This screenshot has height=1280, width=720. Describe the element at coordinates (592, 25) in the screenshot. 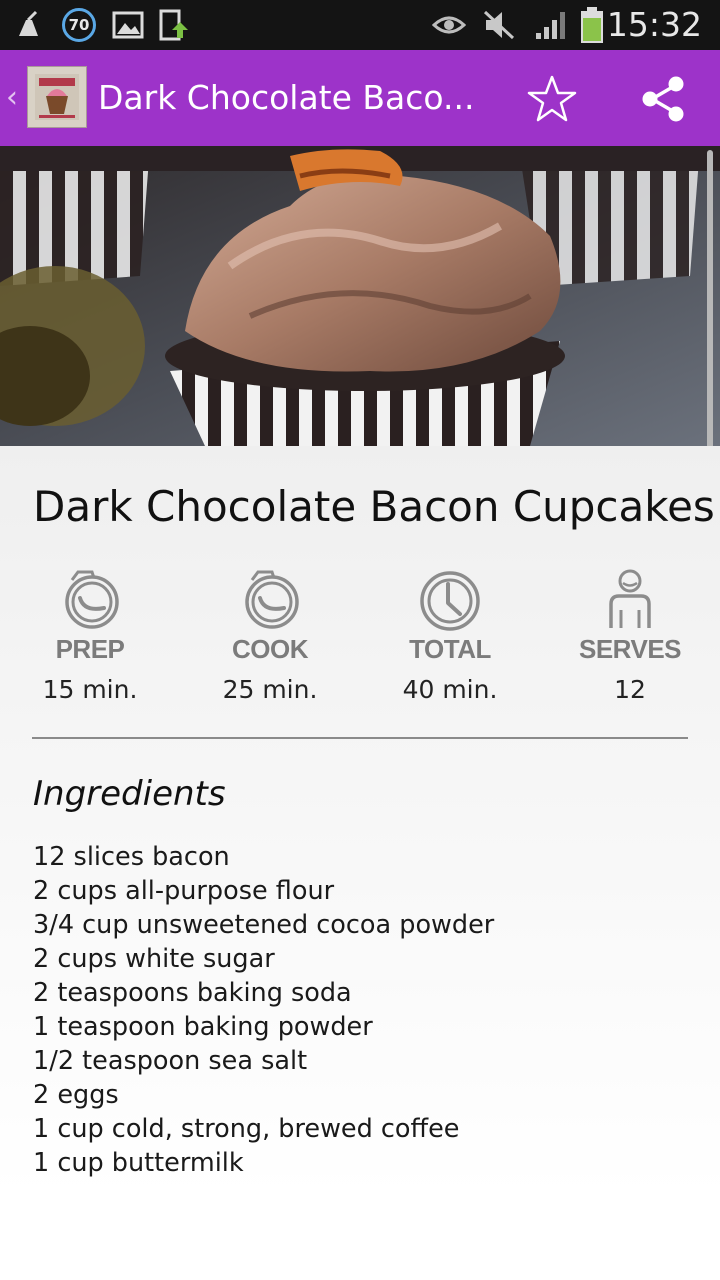

I see `battery-icon` at that location.